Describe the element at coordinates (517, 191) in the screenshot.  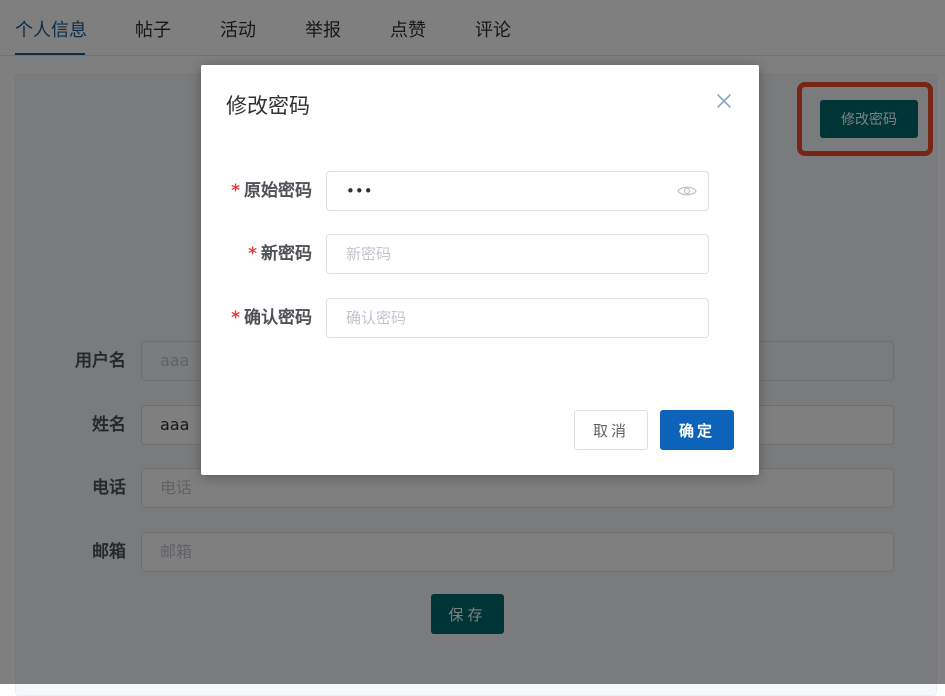
I see `old-password-input: •••` at that location.